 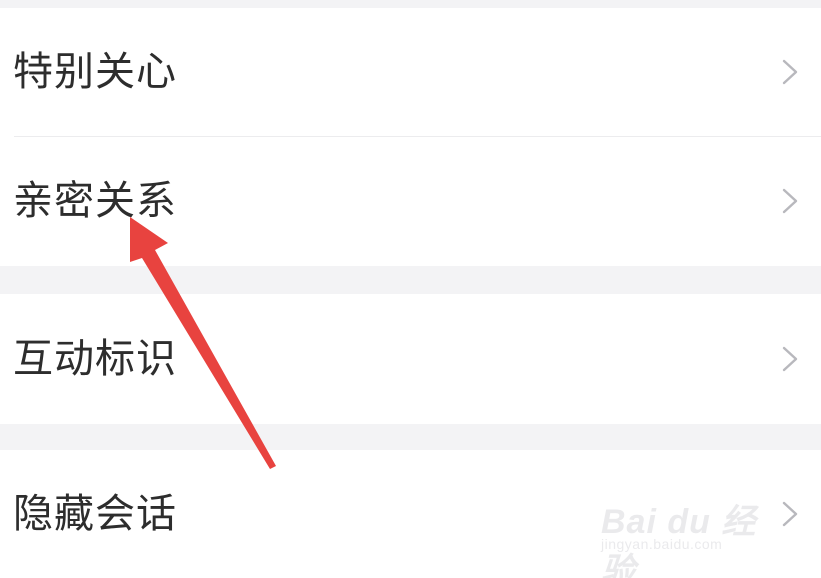 I want to click on menu-item-label: 特别关心, so click(x=95, y=72).